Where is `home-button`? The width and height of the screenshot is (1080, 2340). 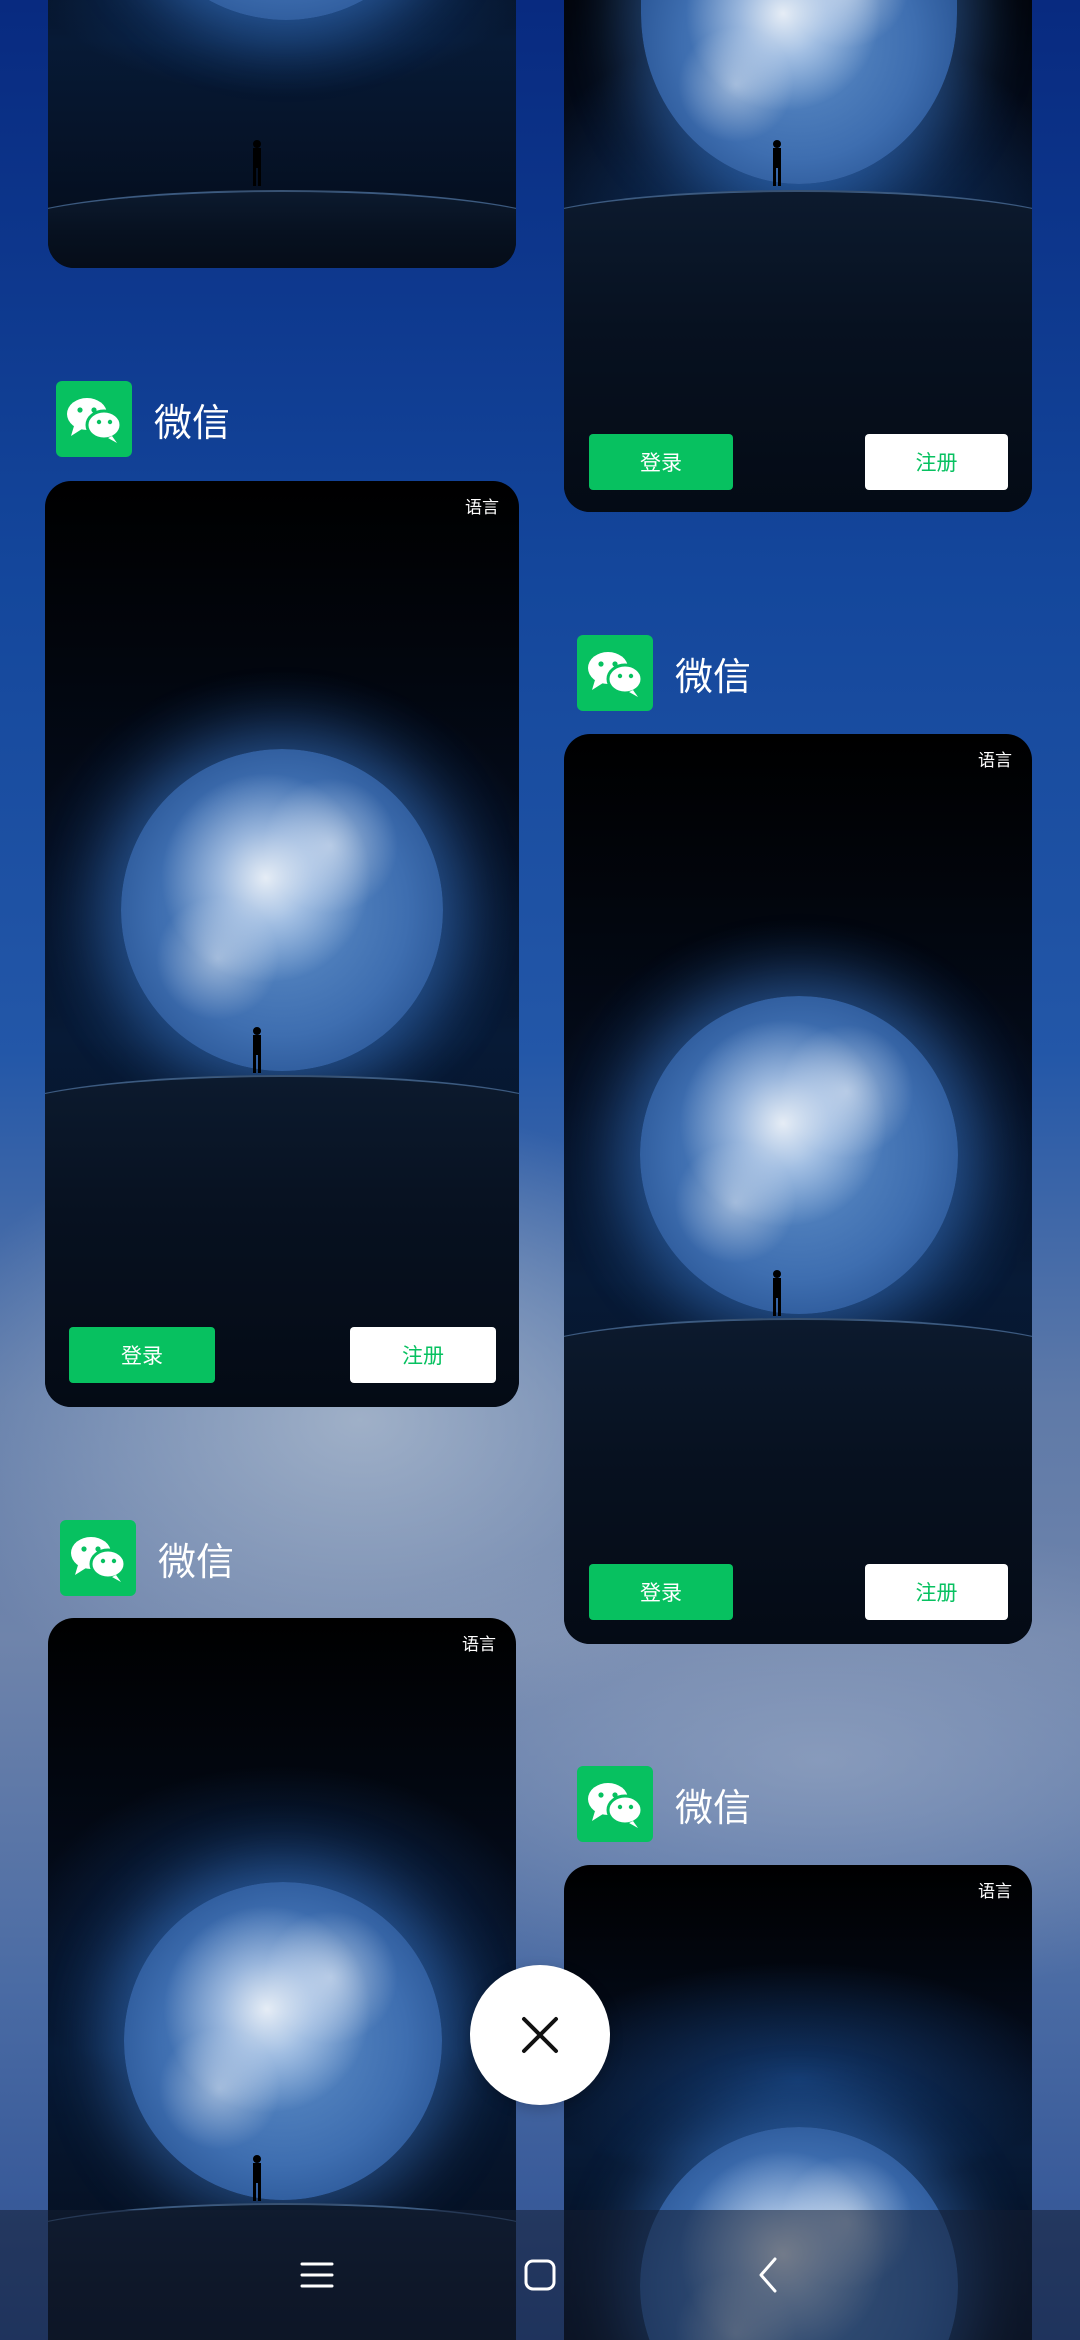
home-button is located at coordinates (540, 2275).